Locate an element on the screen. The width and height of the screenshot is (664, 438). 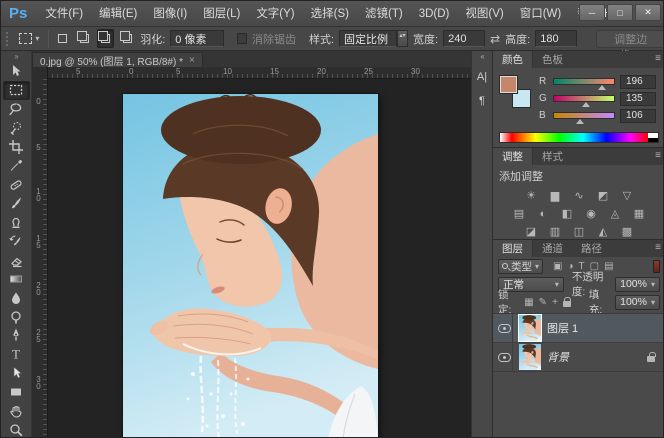
tab-channels: 通道 is located at coordinates (552, 248).